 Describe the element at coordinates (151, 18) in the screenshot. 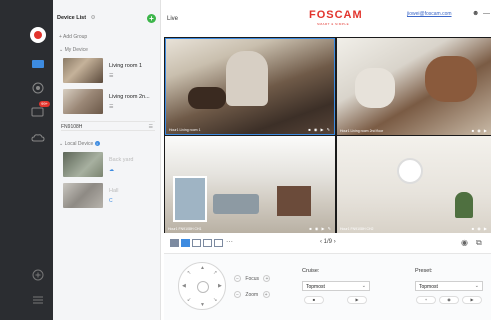

I see `add-device-button: +` at that location.